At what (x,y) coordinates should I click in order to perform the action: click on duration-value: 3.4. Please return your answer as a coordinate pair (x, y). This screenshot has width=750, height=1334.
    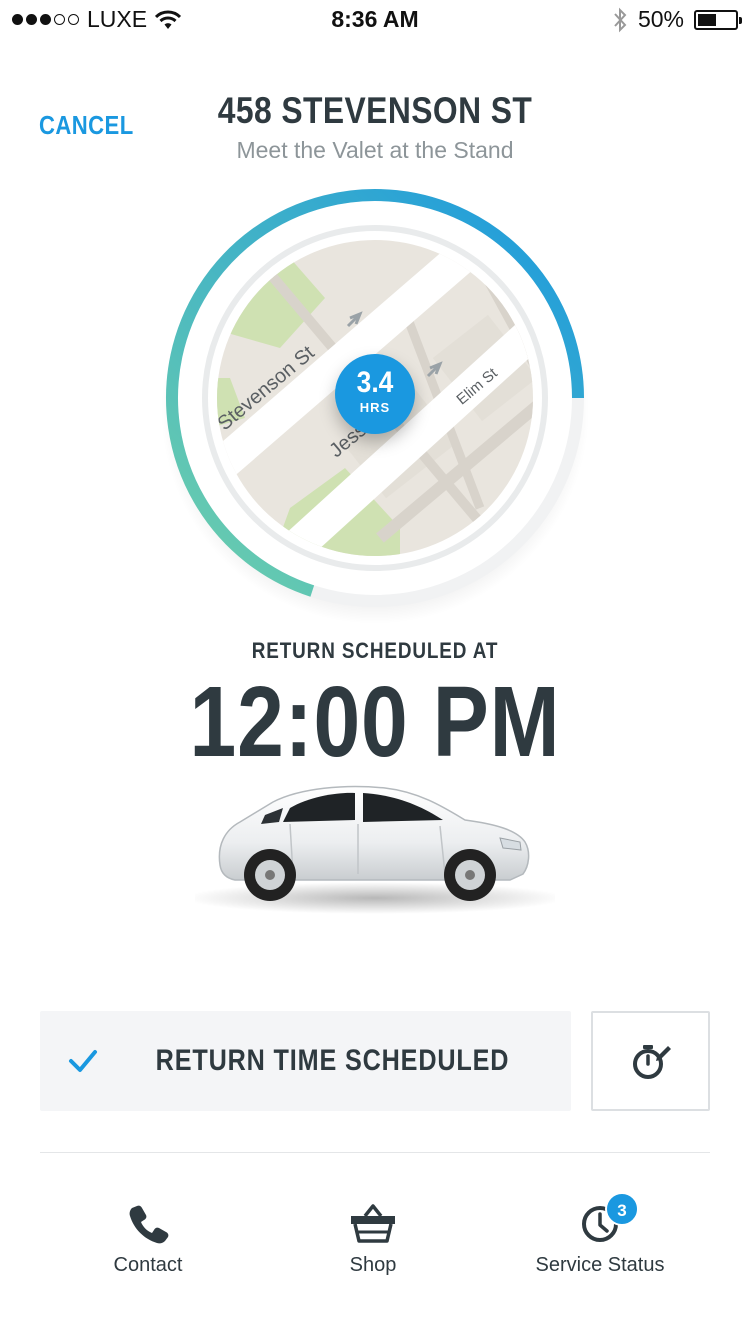
    Looking at the image, I should click on (375, 382).